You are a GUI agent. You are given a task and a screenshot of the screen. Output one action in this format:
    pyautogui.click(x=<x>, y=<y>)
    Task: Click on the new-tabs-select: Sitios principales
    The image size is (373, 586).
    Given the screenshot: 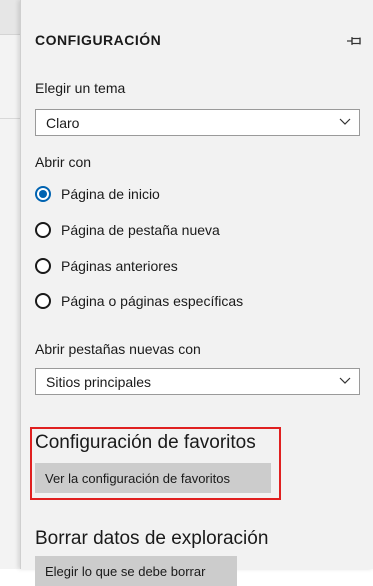 What is the action you would take?
    pyautogui.click(x=197, y=381)
    